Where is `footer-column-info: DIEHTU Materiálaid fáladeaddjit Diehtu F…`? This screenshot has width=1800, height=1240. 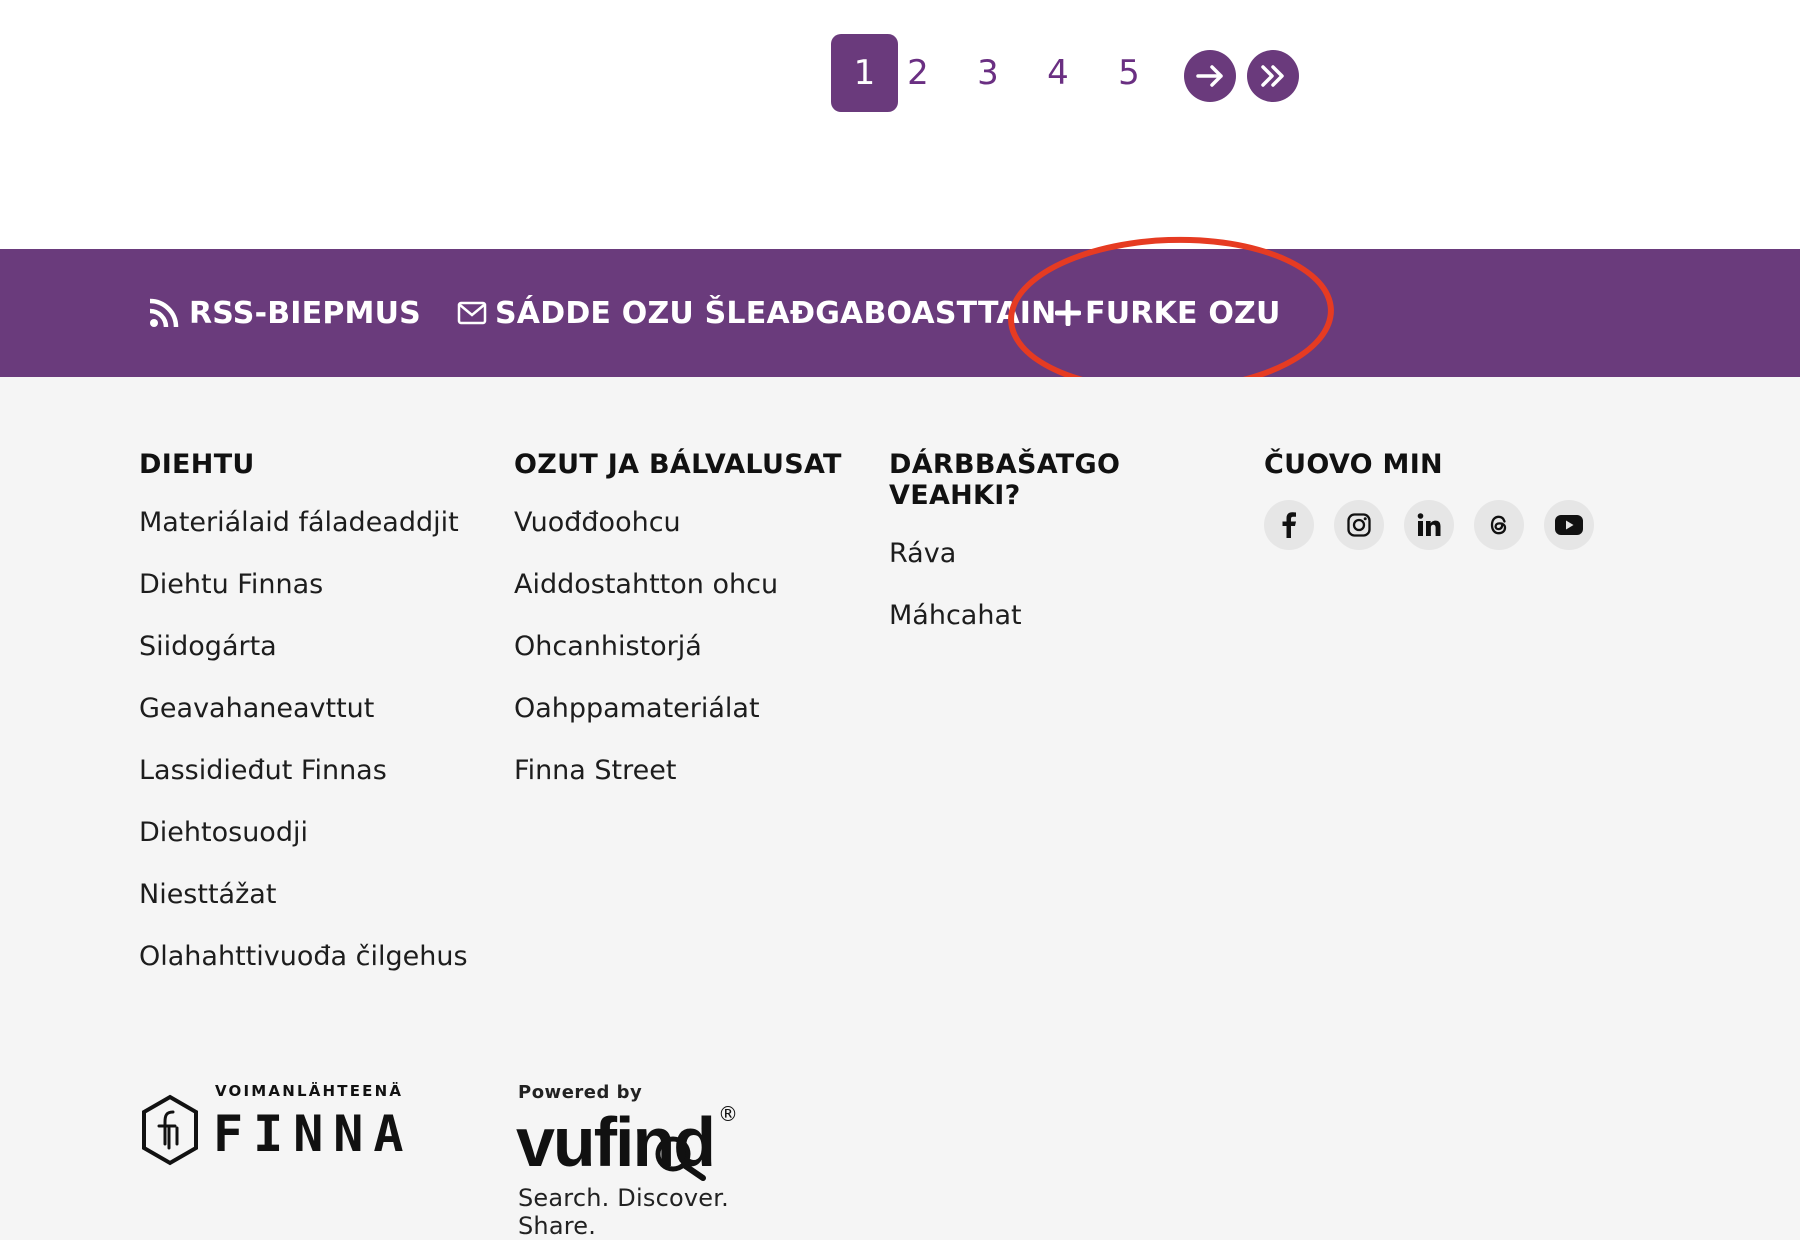 footer-column-info: DIEHTU Materiálaid fáladeaddjit Diehtu F… is located at coordinates (303, 718).